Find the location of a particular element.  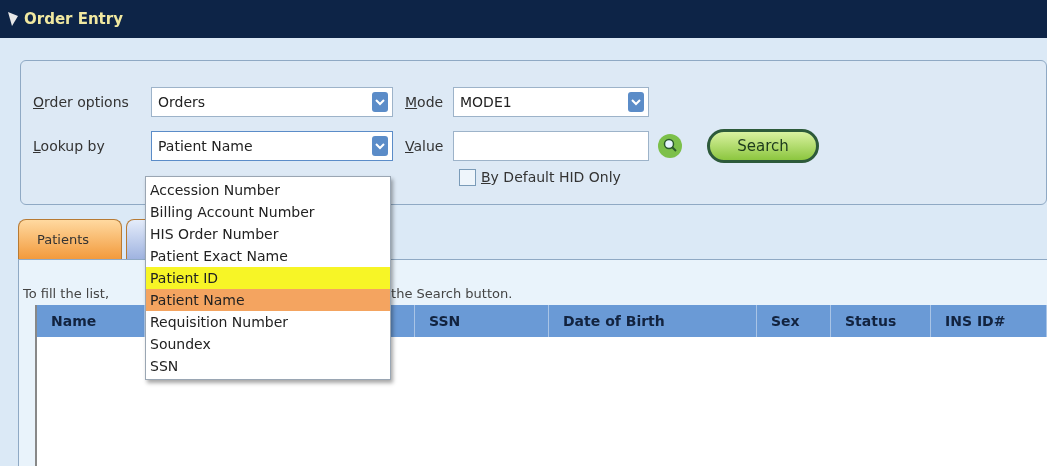

order-options-dropdown: Orders is located at coordinates (272, 102).